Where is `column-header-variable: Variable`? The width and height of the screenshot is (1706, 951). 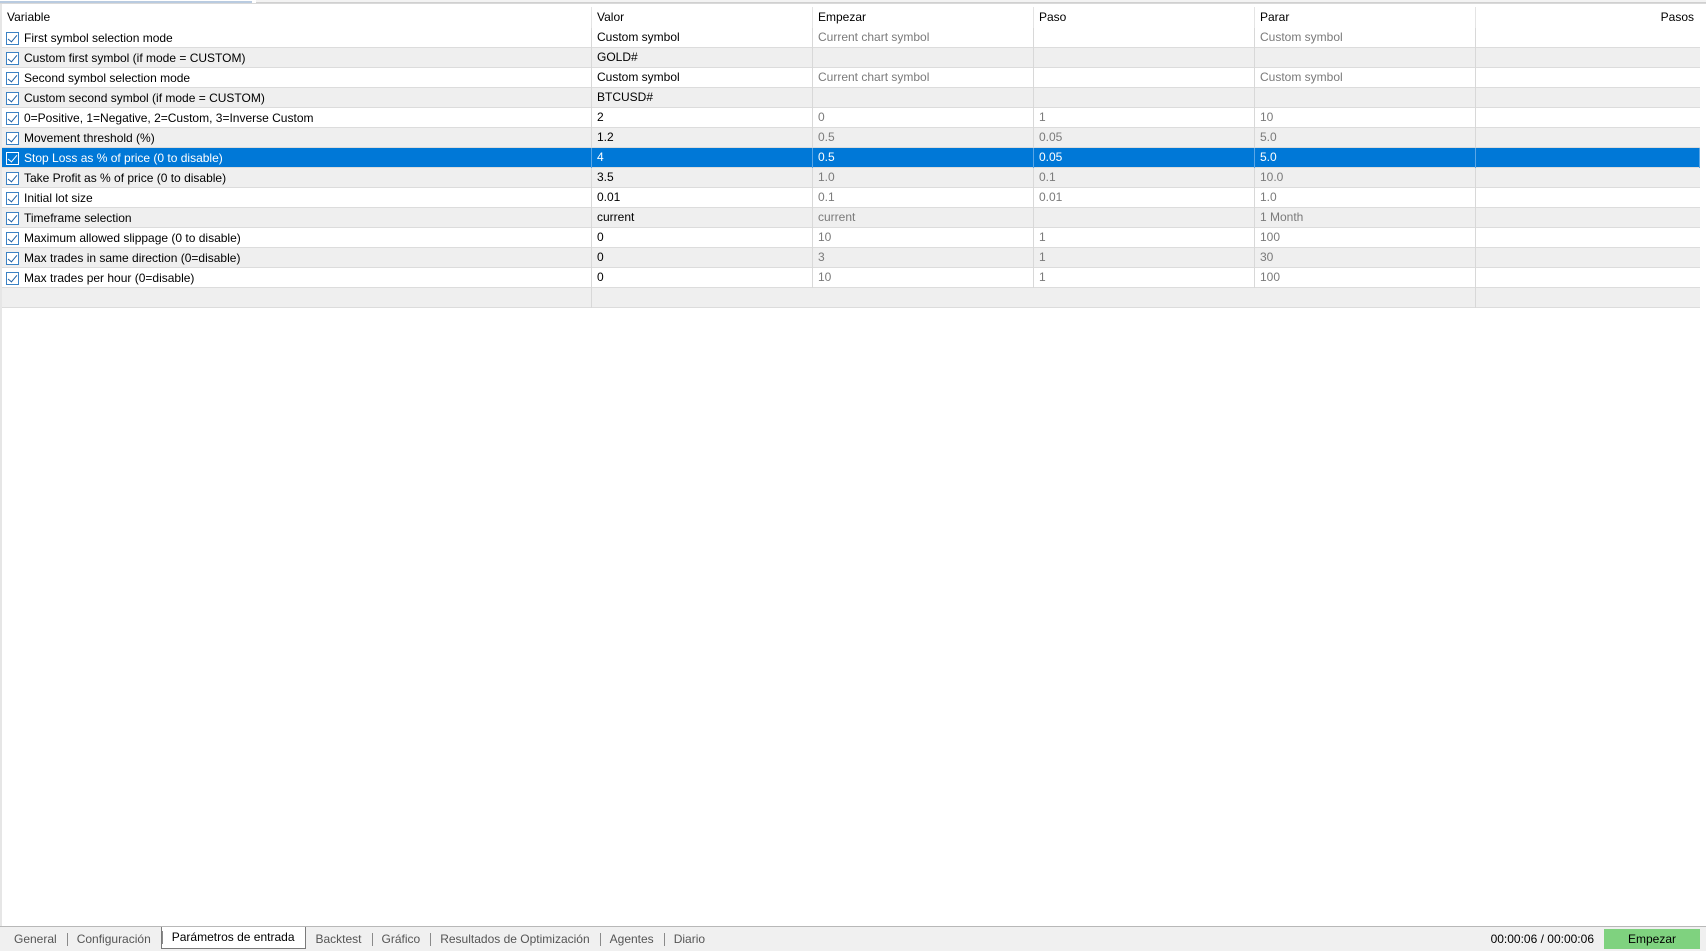 column-header-variable: Variable is located at coordinates (297, 17).